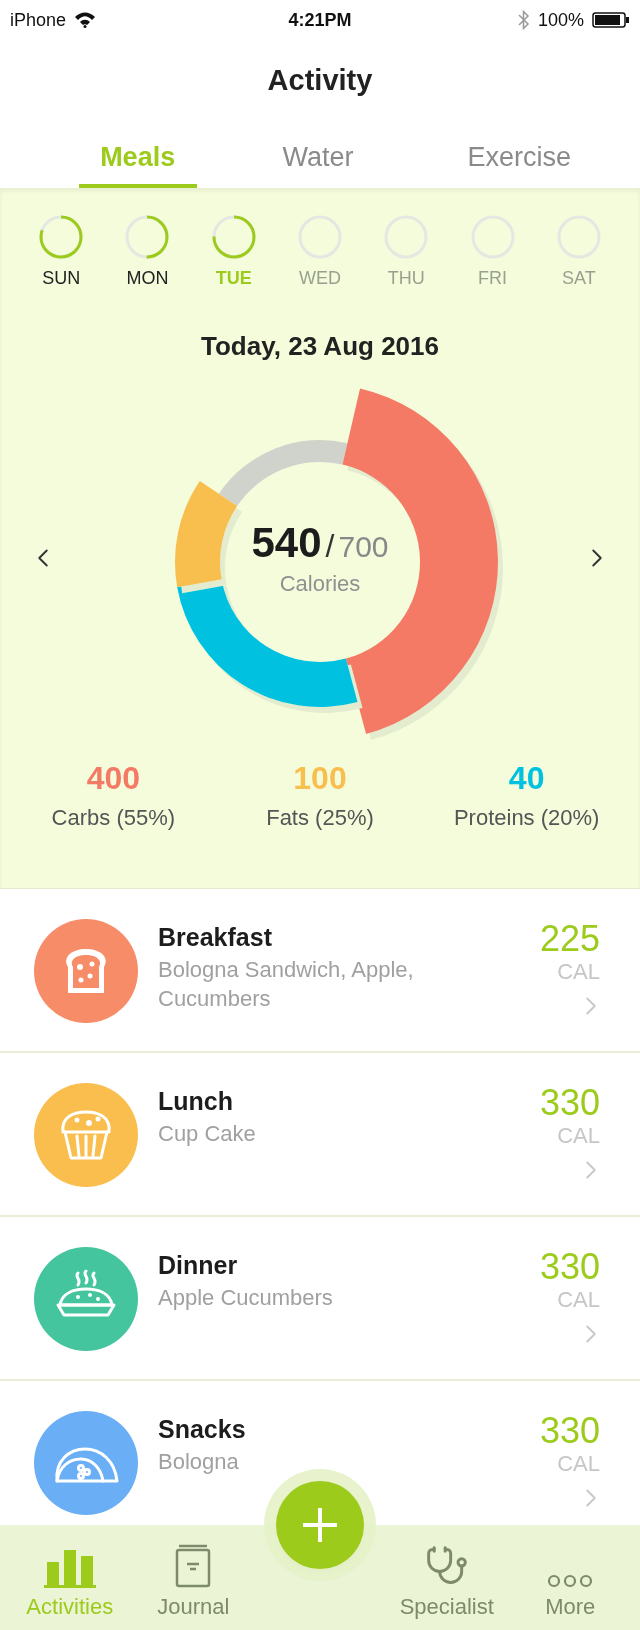 The height and width of the screenshot is (1630, 640). I want to click on meal-name: Breakfast, so click(215, 937).